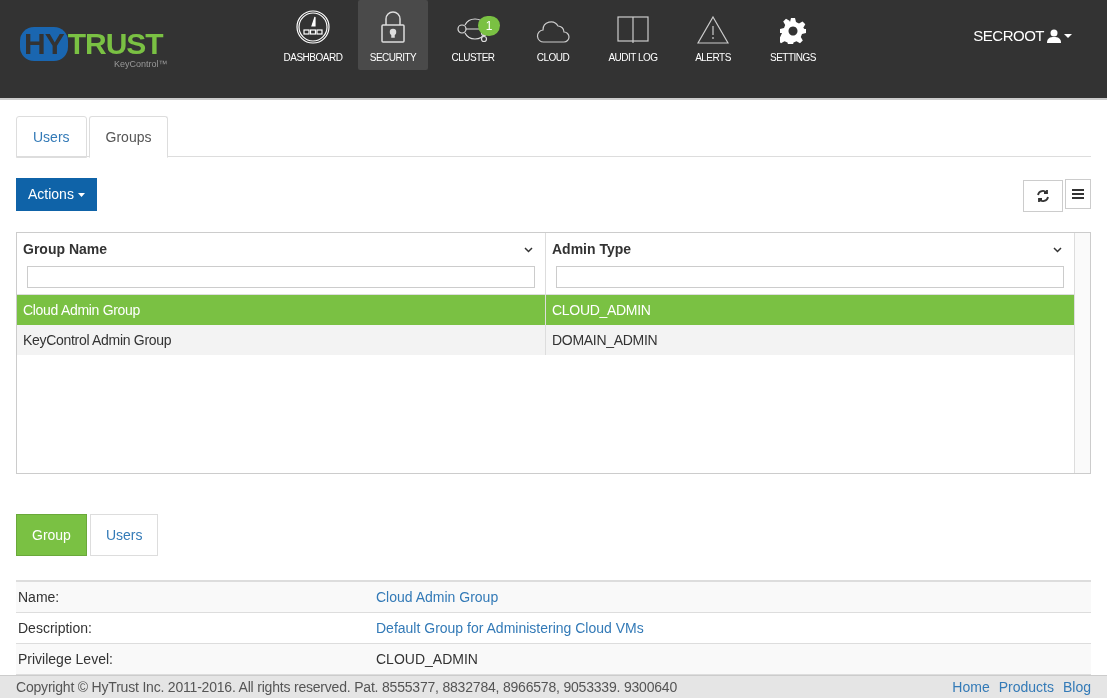 The height and width of the screenshot is (698, 1107). Describe the element at coordinates (601, 310) in the screenshot. I see `table-cell-text: CLOUD_ADMIN` at that location.